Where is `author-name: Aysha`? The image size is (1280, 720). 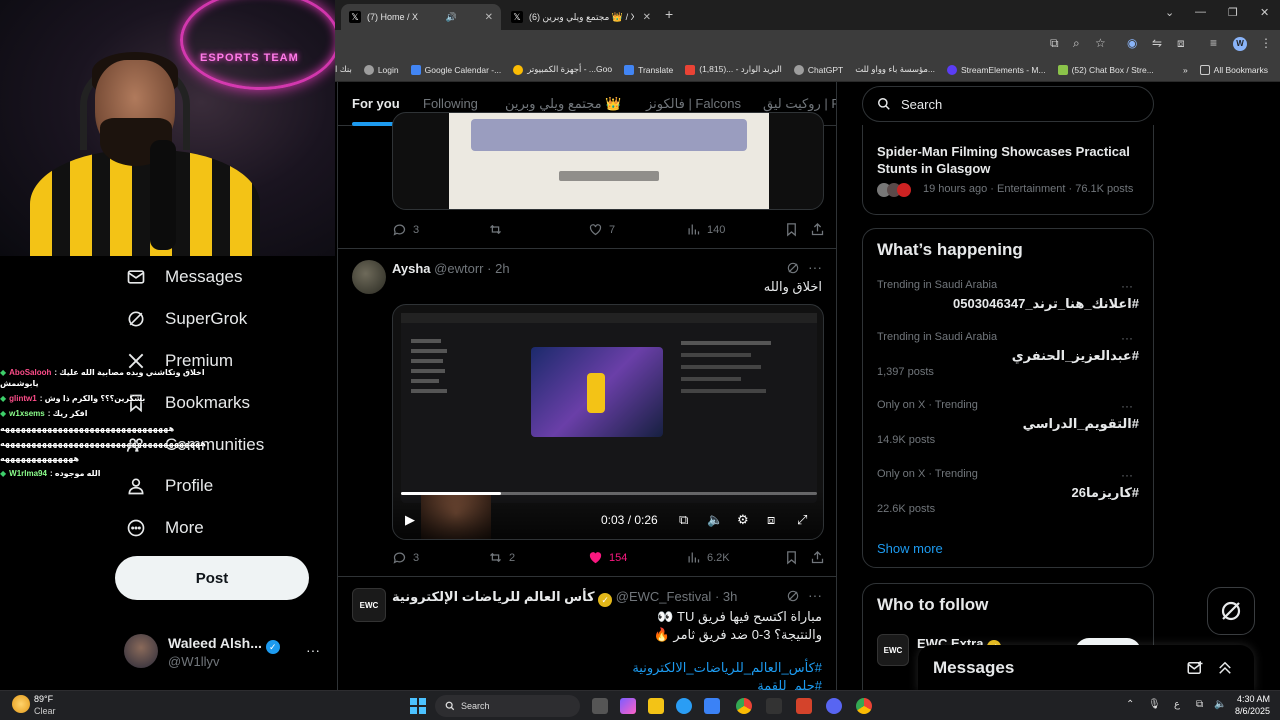 author-name: Aysha is located at coordinates (411, 268).